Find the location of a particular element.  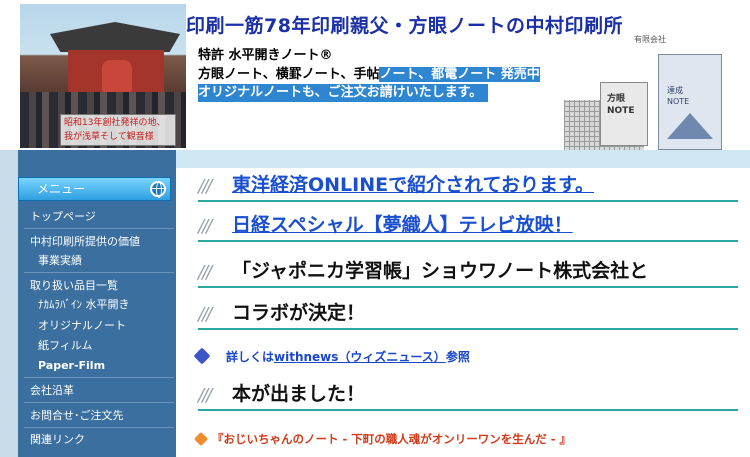

book-title-link: 『おじいちゃんのノート - 下町の職人魂がオンリーワンを生んだ - 』 is located at coordinates (391, 439).